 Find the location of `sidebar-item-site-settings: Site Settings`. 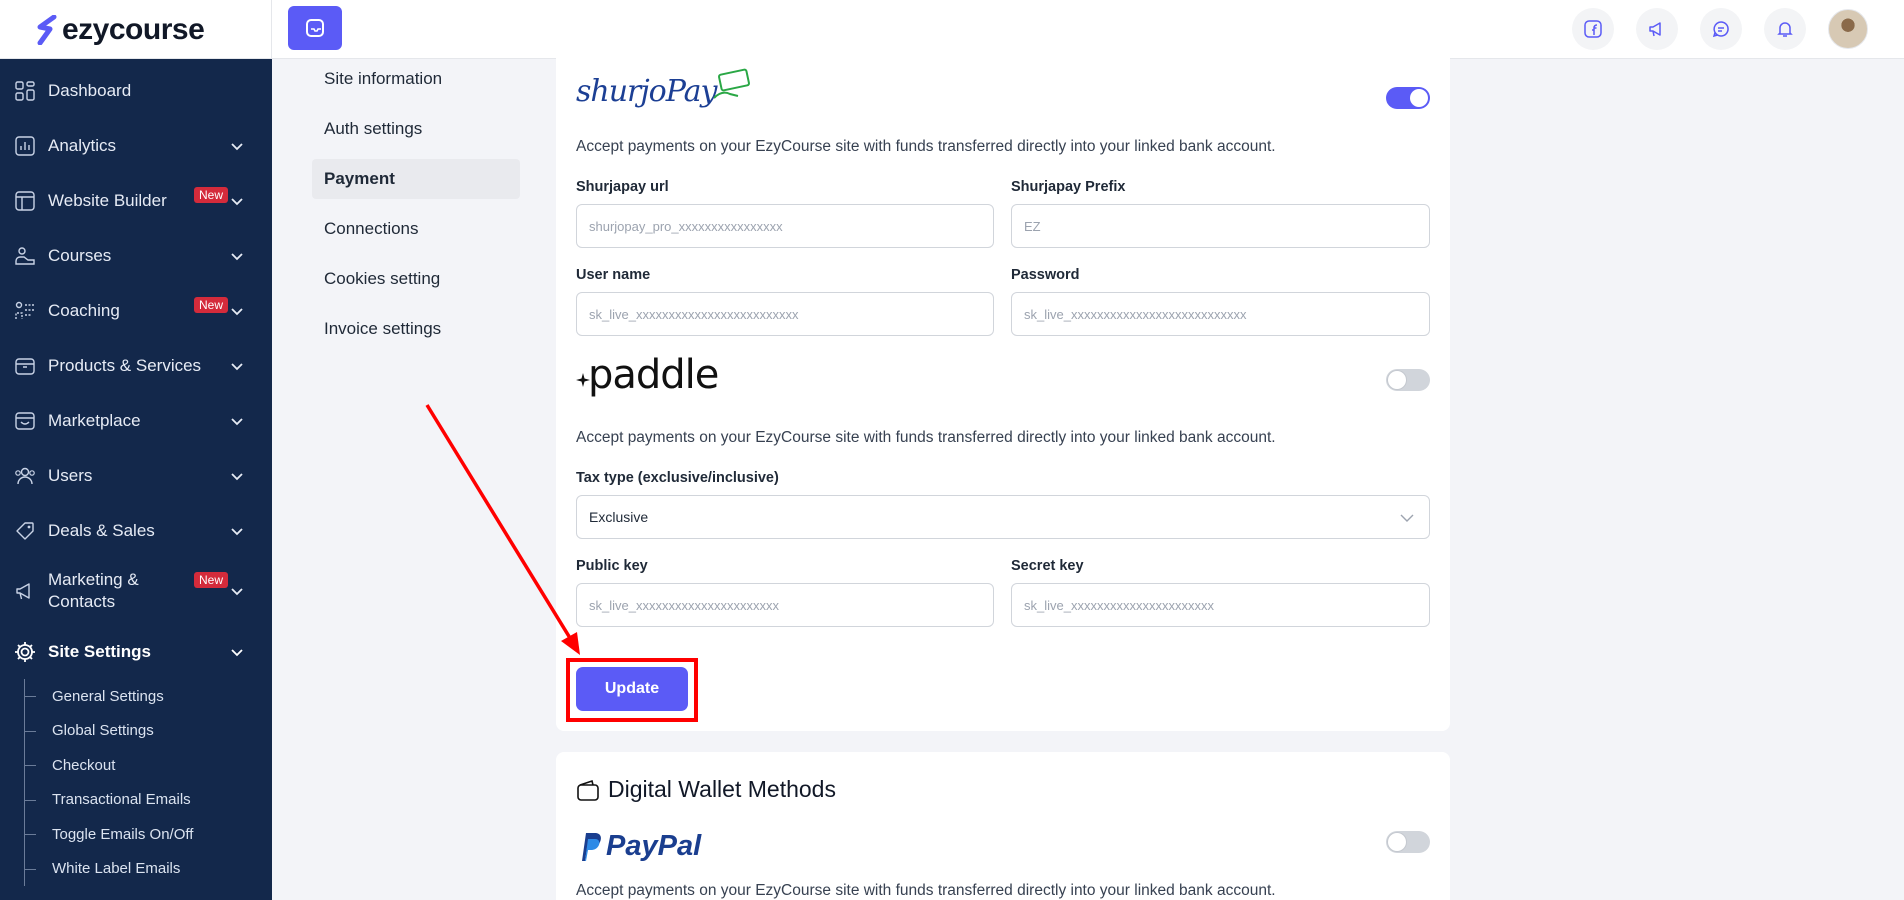

sidebar-item-site-settings: Site Settings is located at coordinates (136, 651).